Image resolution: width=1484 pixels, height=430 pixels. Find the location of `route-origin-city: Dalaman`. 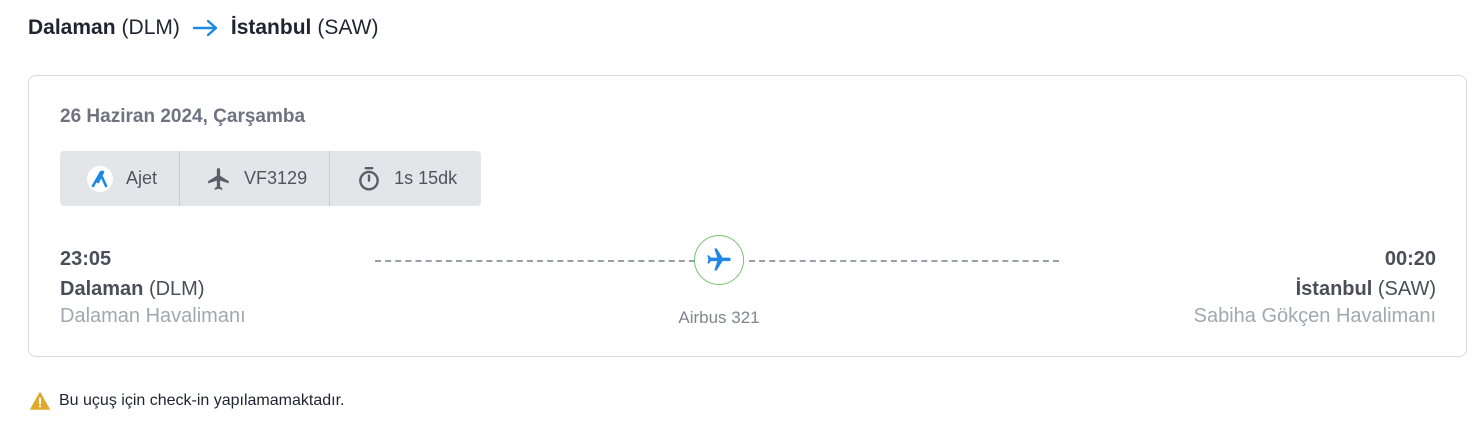

route-origin-city: Dalaman is located at coordinates (72, 27).